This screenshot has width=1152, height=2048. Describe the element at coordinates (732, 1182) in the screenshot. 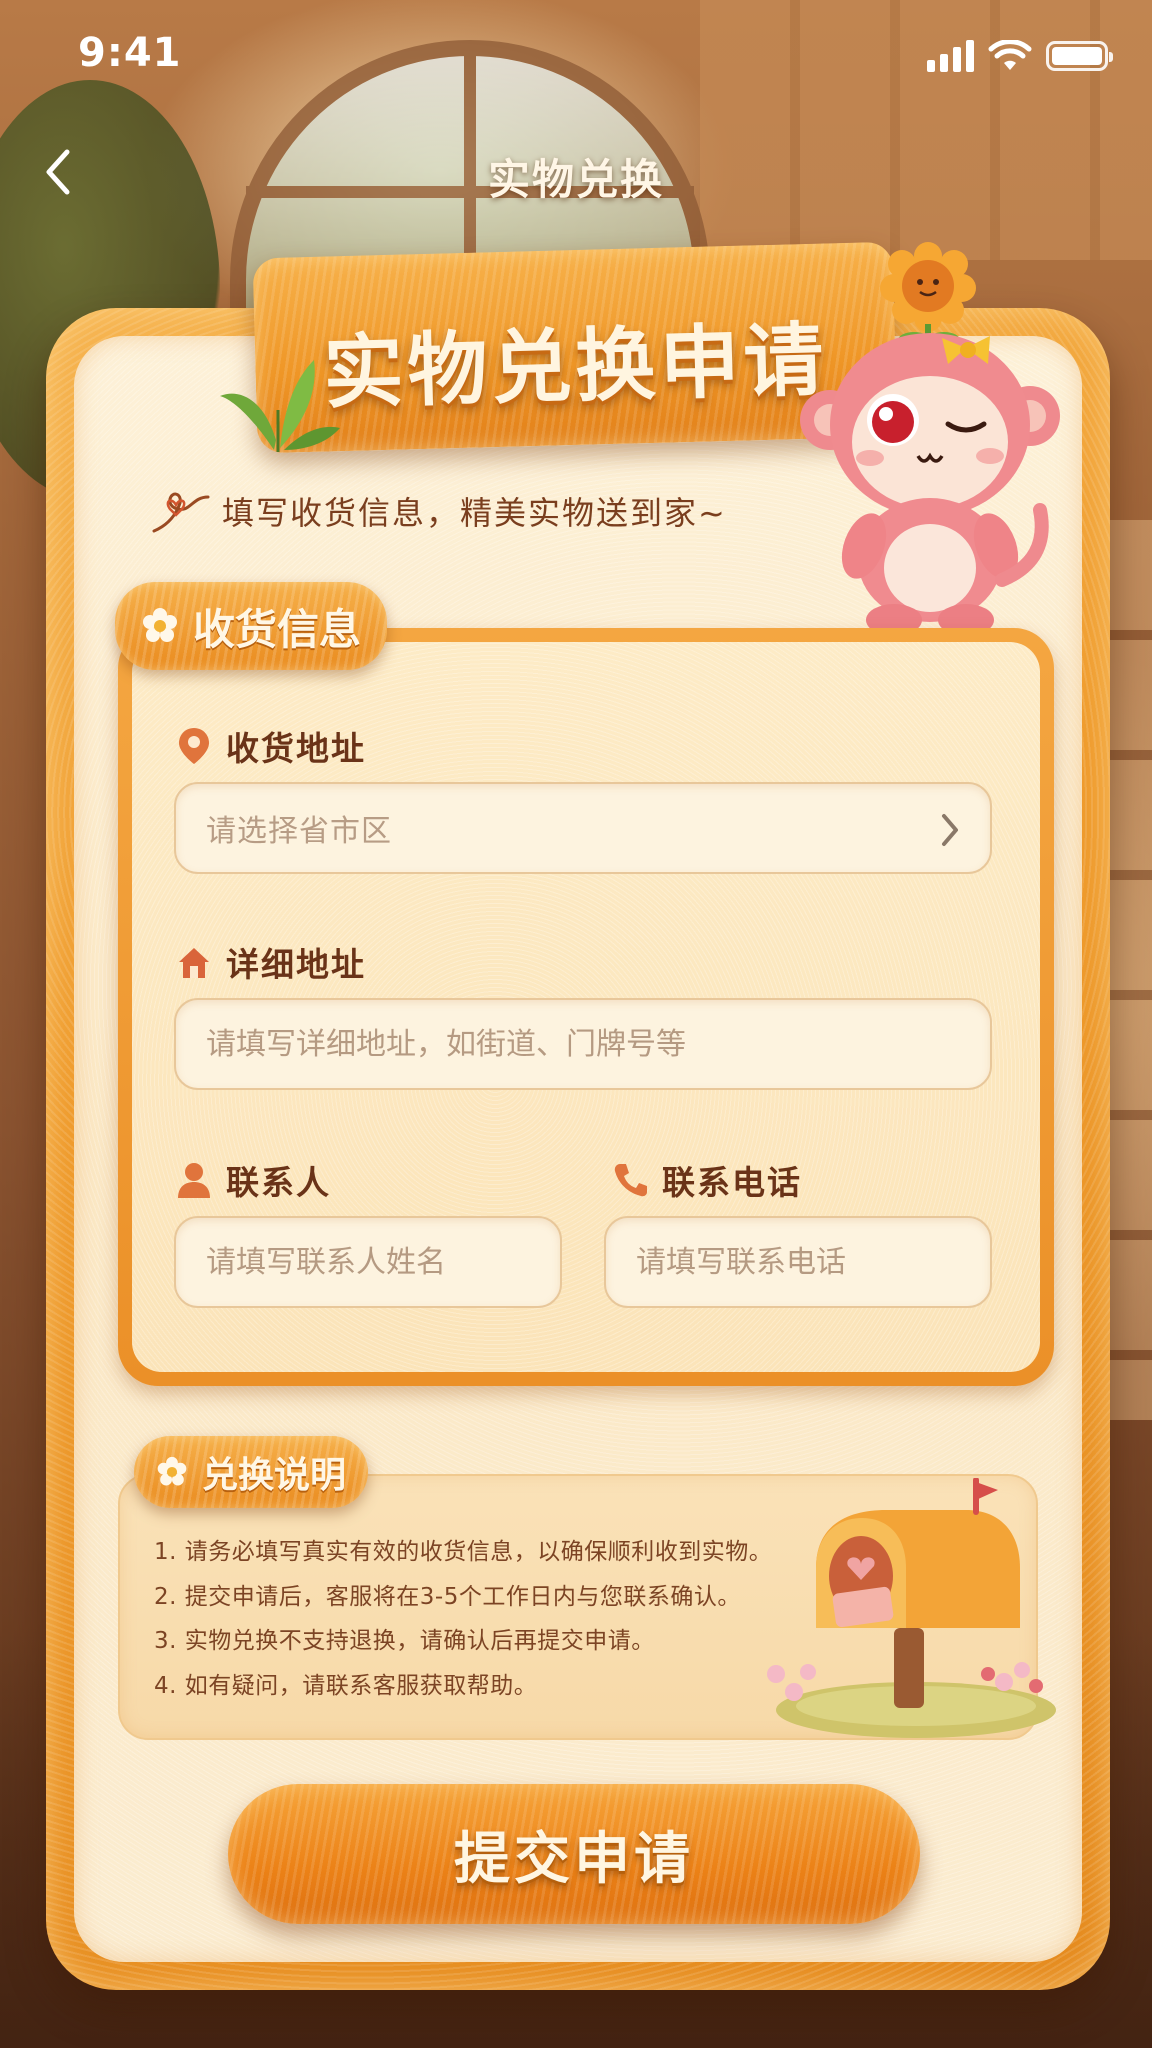

I see `phone-label-text: 联系电话` at that location.